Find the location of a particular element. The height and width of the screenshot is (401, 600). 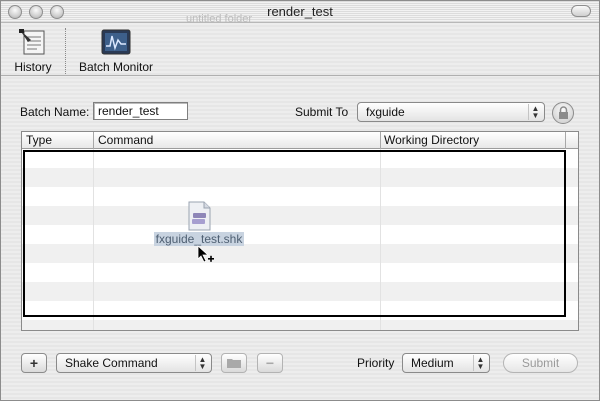

column-command-header: Command is located at coordinates (123, 140).